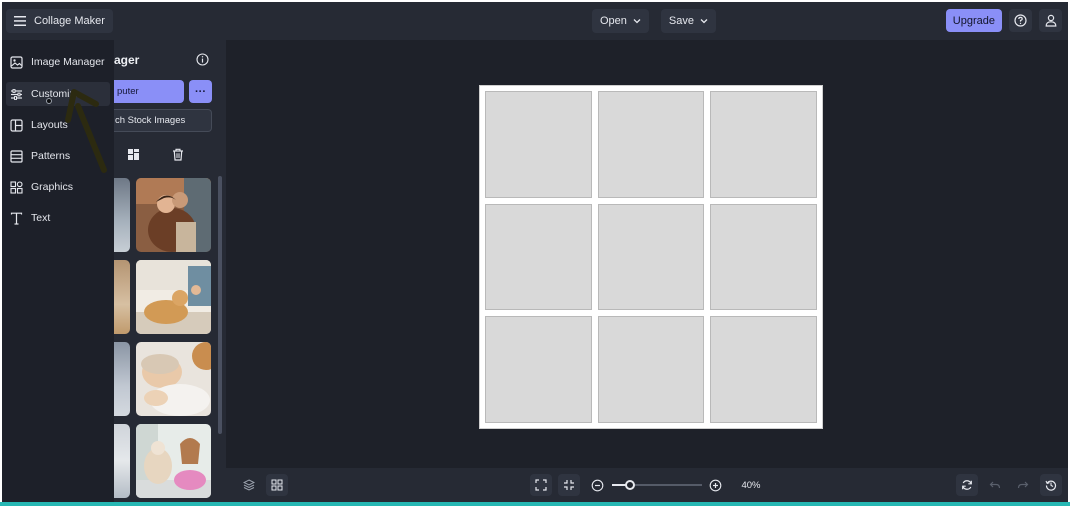 The image size is (1070, 506). I want to click on pattern-icon, so click(16, 156).